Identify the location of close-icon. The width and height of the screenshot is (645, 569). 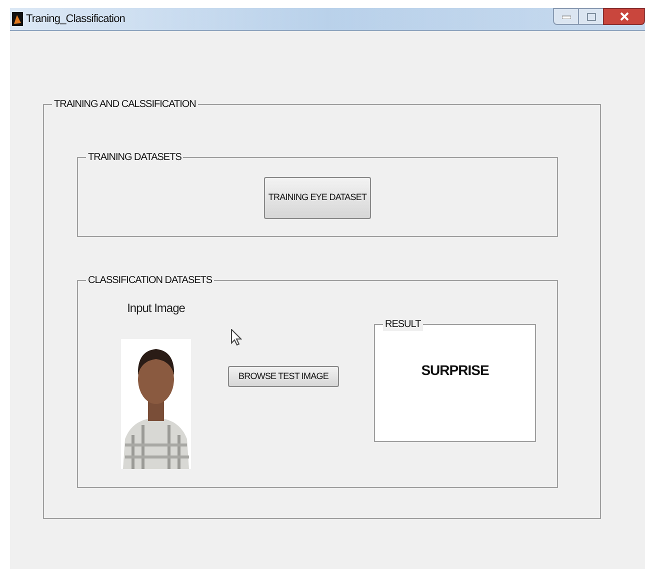
(624, 16).